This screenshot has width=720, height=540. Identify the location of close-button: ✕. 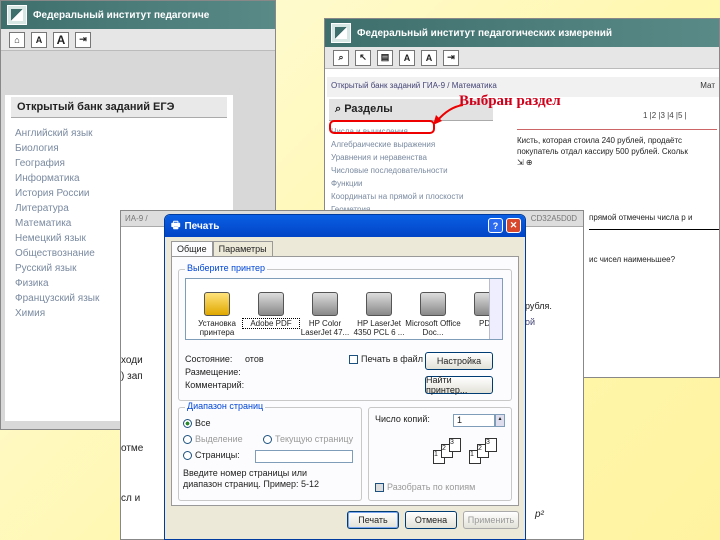
(513, 225).